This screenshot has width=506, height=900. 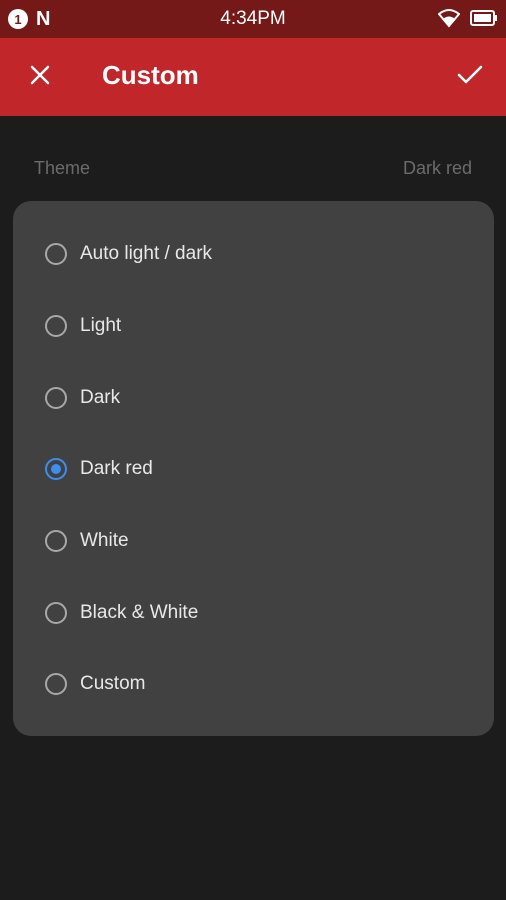 I want to click on check-icon, so click(x=470, y=77).